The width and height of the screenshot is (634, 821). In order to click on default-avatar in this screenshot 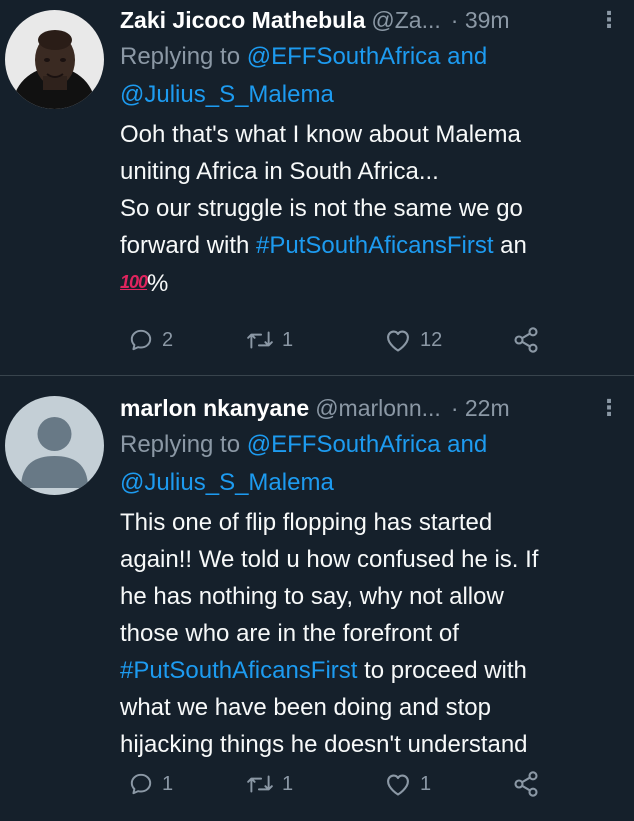, I will do `click(54, 445)`.